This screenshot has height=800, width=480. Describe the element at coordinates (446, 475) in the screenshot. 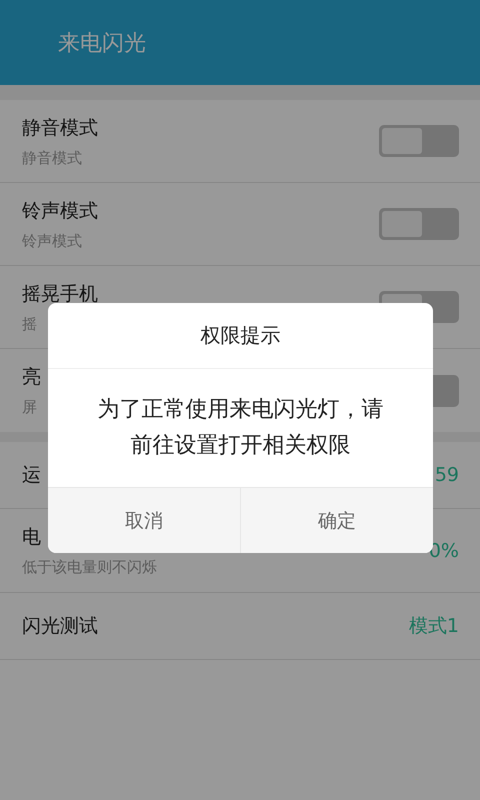

I see `setting-value: 59` at that location.